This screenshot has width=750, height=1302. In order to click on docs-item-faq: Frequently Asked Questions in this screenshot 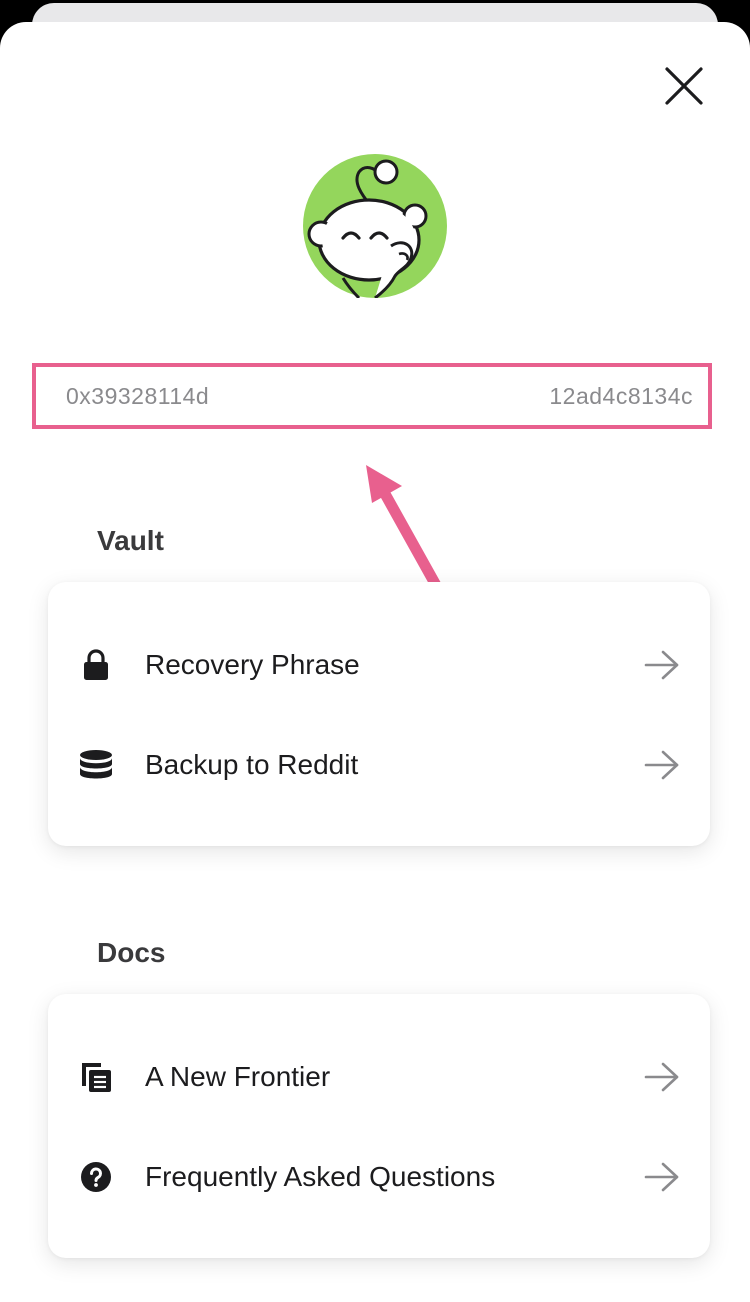, I will do `click(379, 1177)`.